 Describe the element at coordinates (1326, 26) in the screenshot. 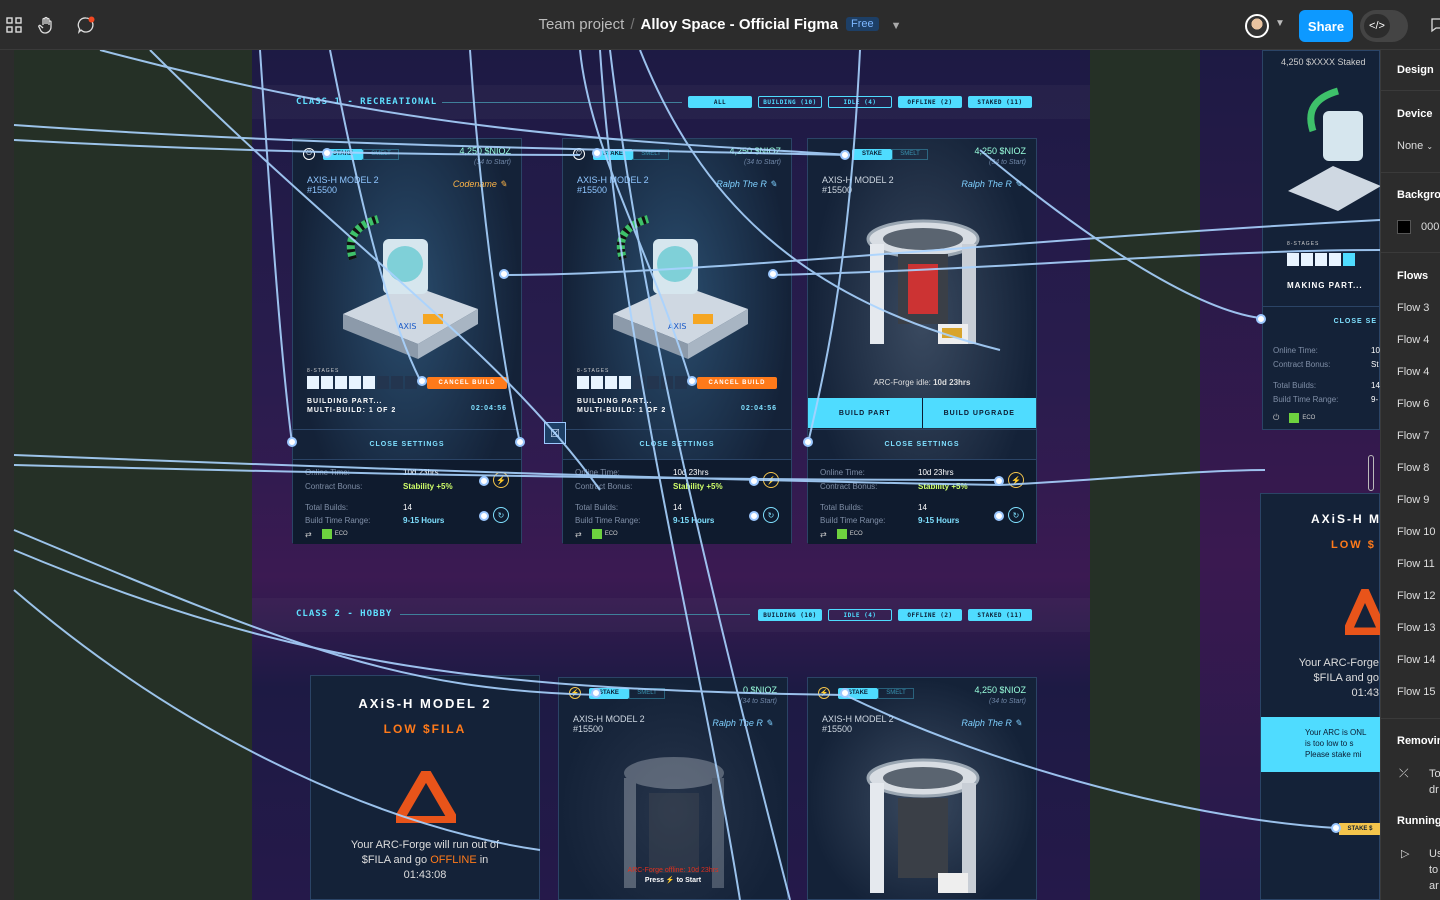

I see `share-button: Share` at that location.